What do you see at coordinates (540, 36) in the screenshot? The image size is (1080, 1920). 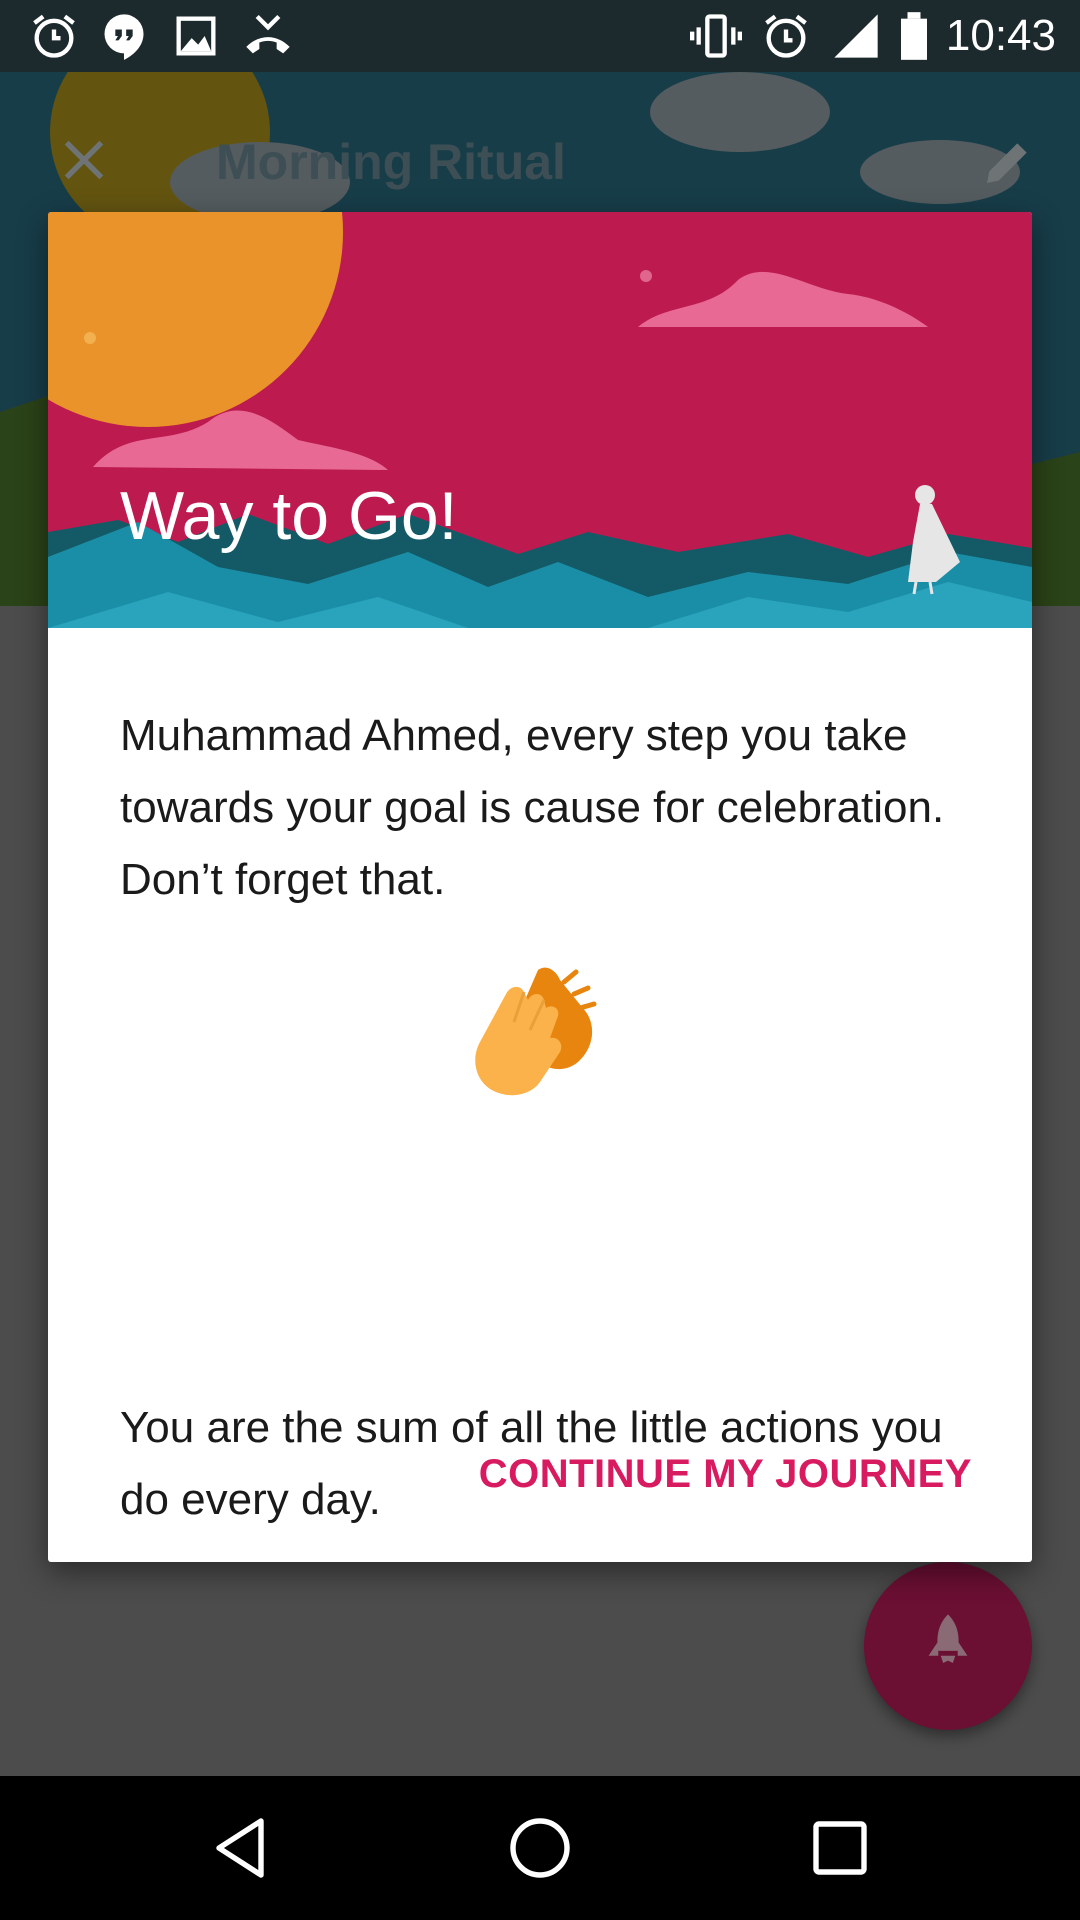 I see `status-bar: 10:43` at bounding box center [540, 36].